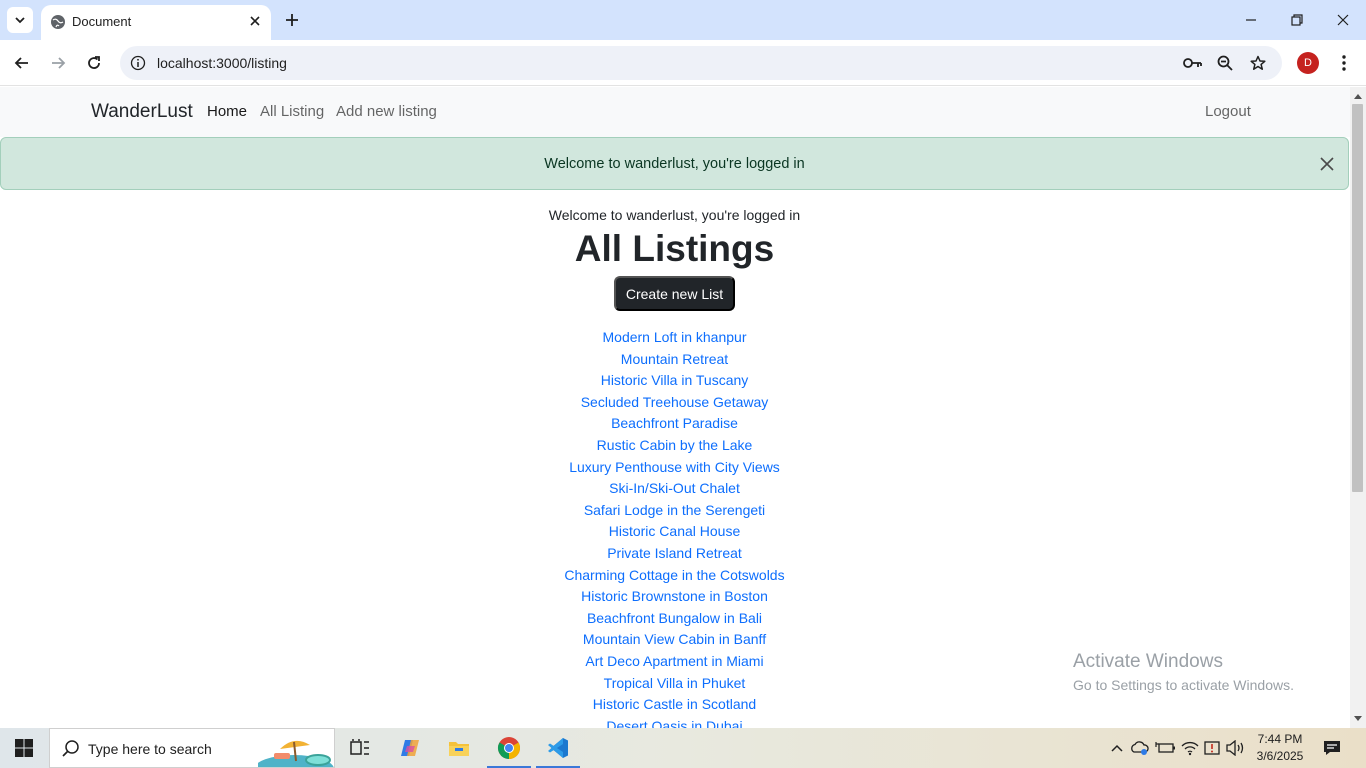  What do you see at coordinates (509, 748) in the screenshot?
I see `chrome-app` at bounding box center [509, 748].